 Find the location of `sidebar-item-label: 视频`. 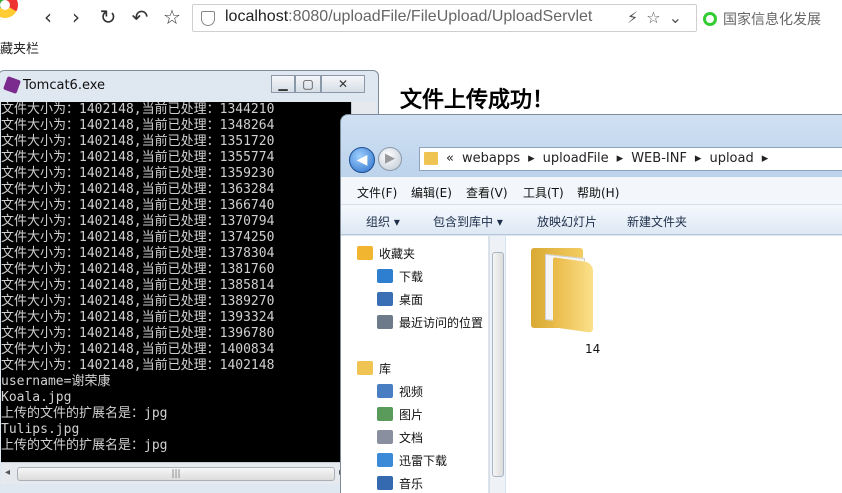

sidebar-item-label: 视频 is located at coordinates (411, 392).